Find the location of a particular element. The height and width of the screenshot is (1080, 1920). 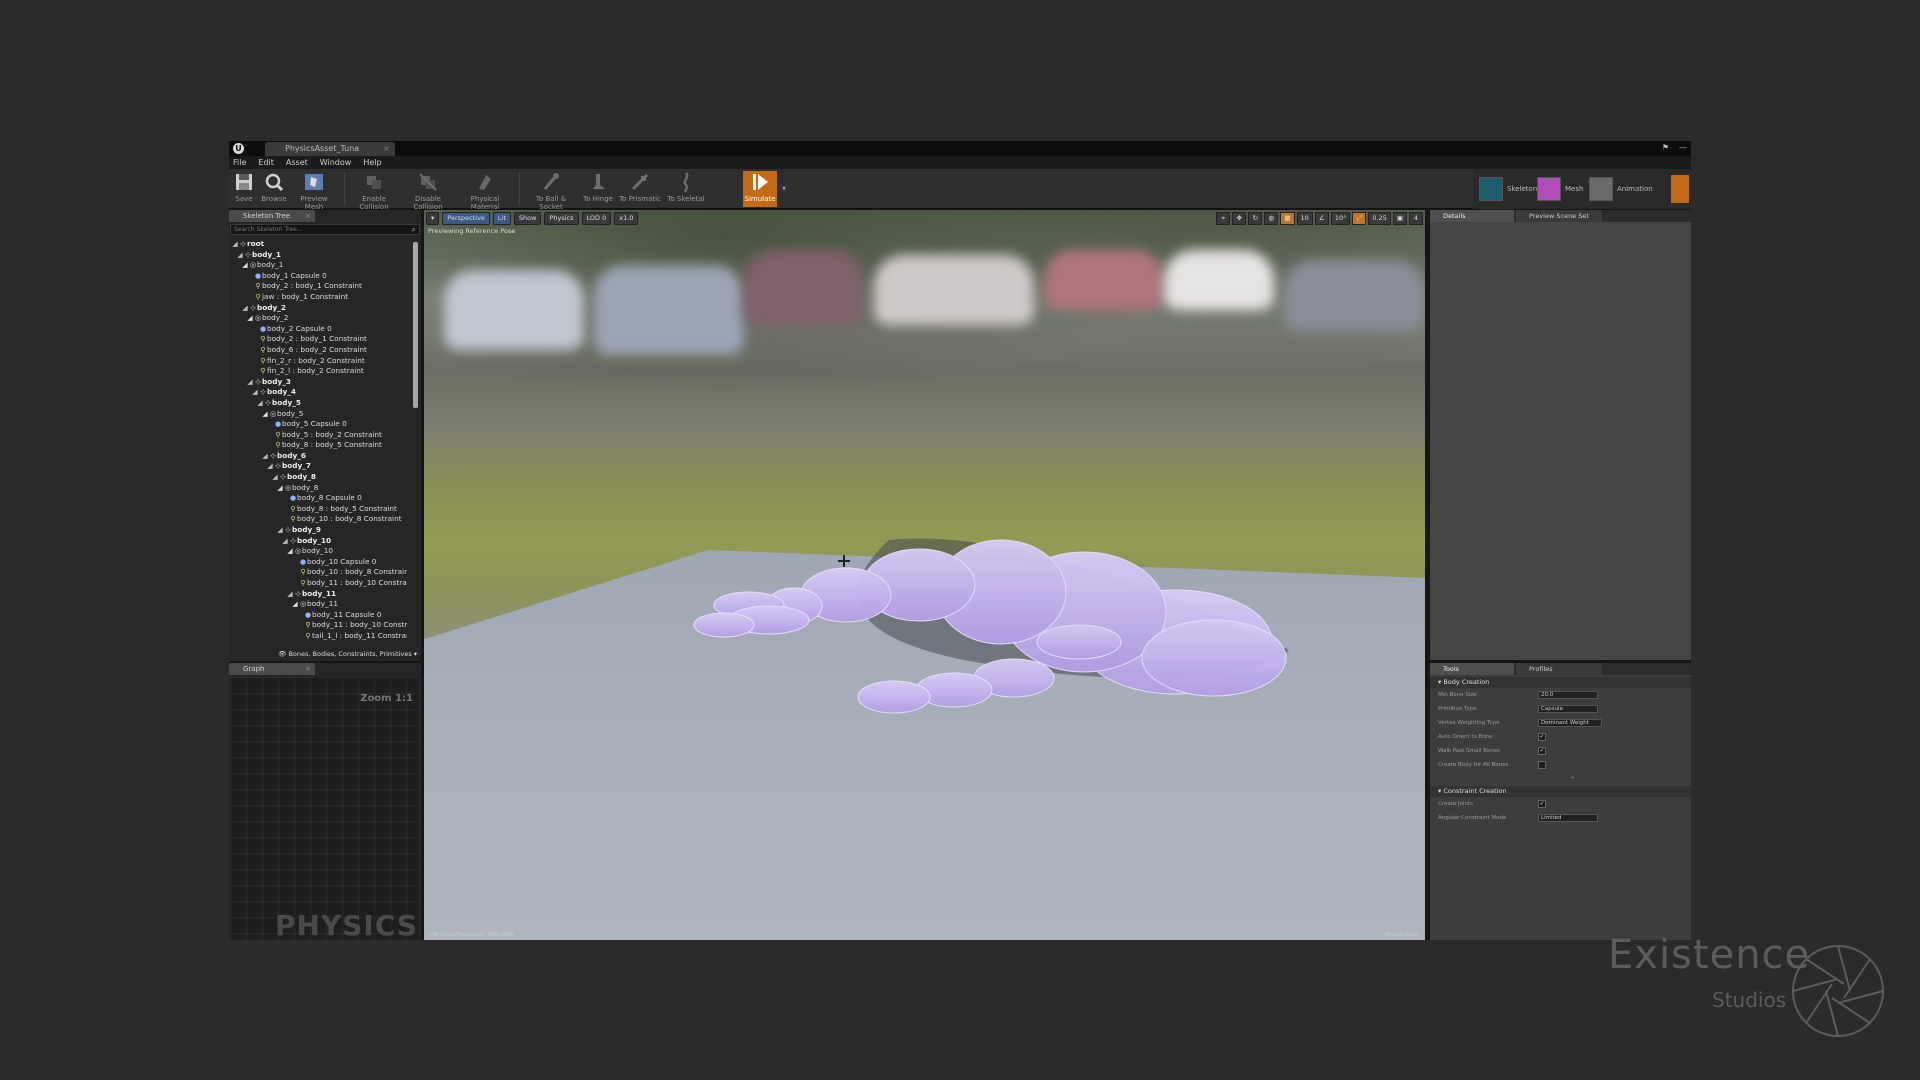

to-prismatic-button: To Prismatic is located at coordinates (640, 189).